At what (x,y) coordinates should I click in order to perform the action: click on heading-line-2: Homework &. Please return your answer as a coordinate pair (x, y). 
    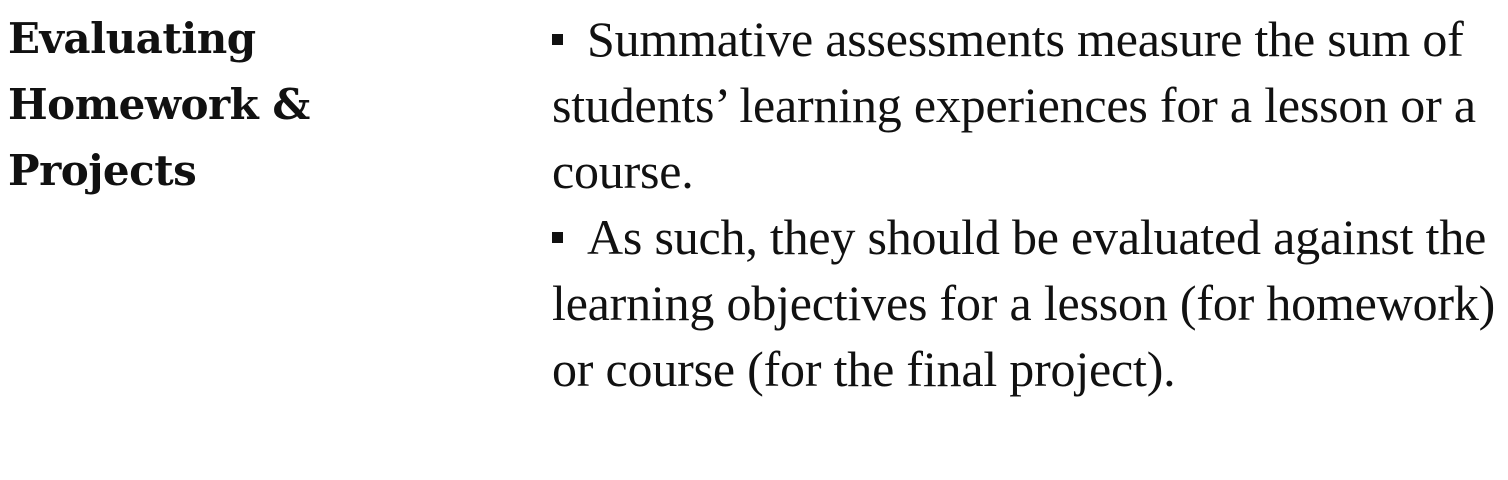
    Looking at the image, I should click on (159, 104).